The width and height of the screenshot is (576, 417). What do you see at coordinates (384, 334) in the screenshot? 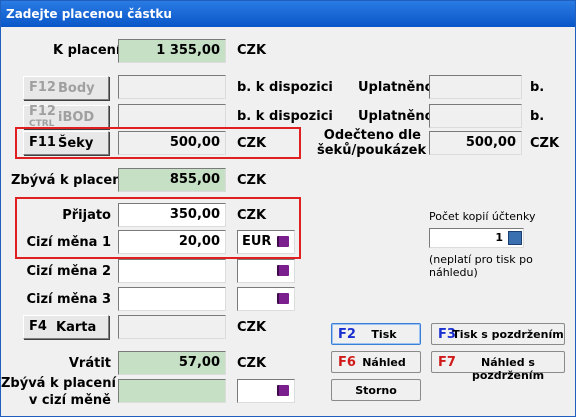
I see `tisk-button-label: Tisk` at bounding box center [384, 334].